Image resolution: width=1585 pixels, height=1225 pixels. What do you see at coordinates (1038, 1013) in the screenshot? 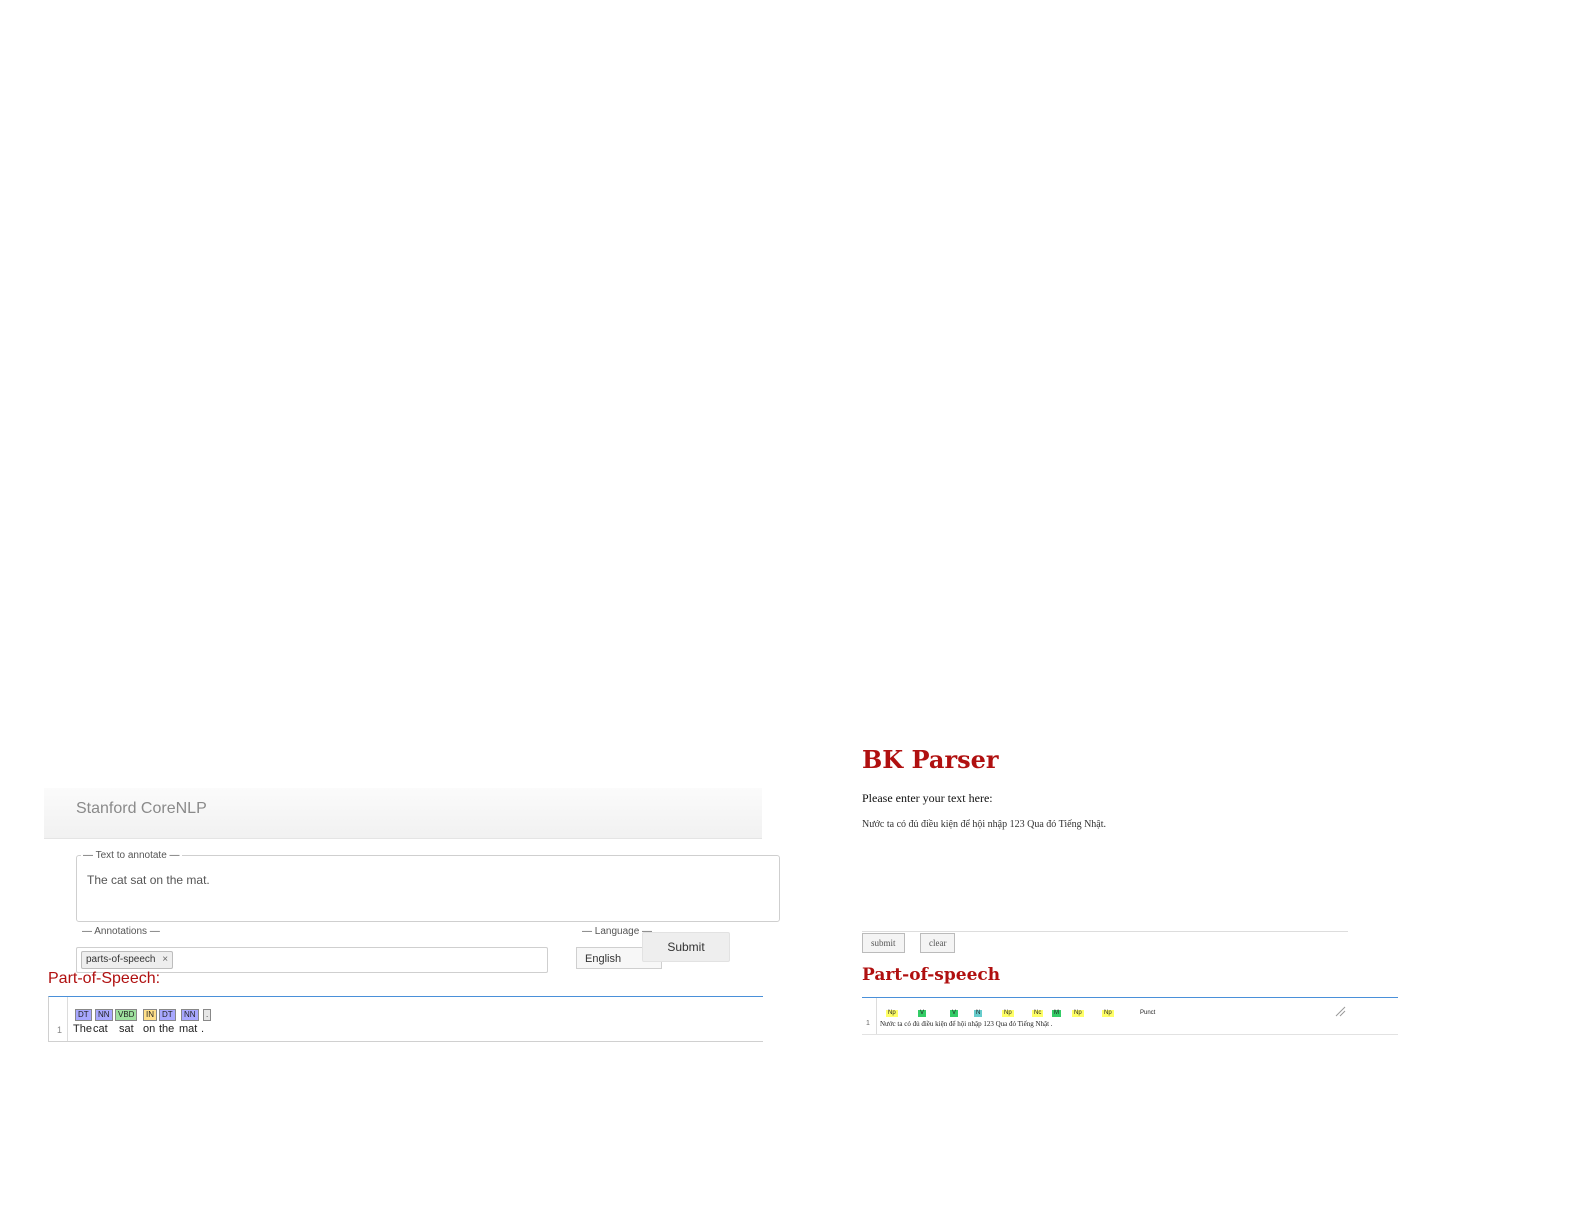
I see `pos-tag: Nc` at bounding box center [1038, 1013].